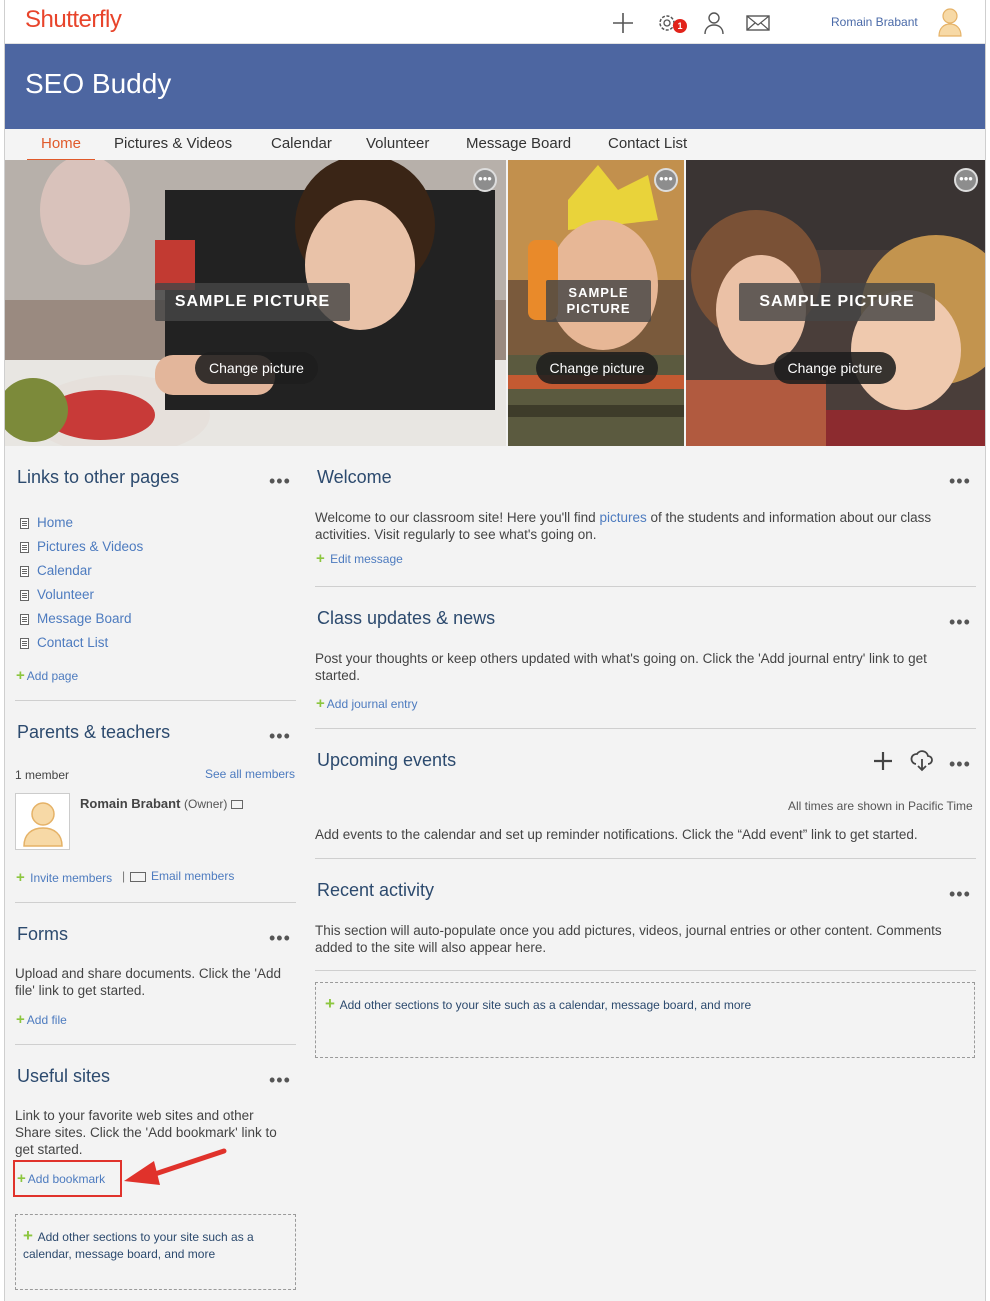 This screenshot has width=990, height=1301. Describe the element at coordinates (46, 1020) in the screenshot. I see `add-file-label: Add file` at that location.